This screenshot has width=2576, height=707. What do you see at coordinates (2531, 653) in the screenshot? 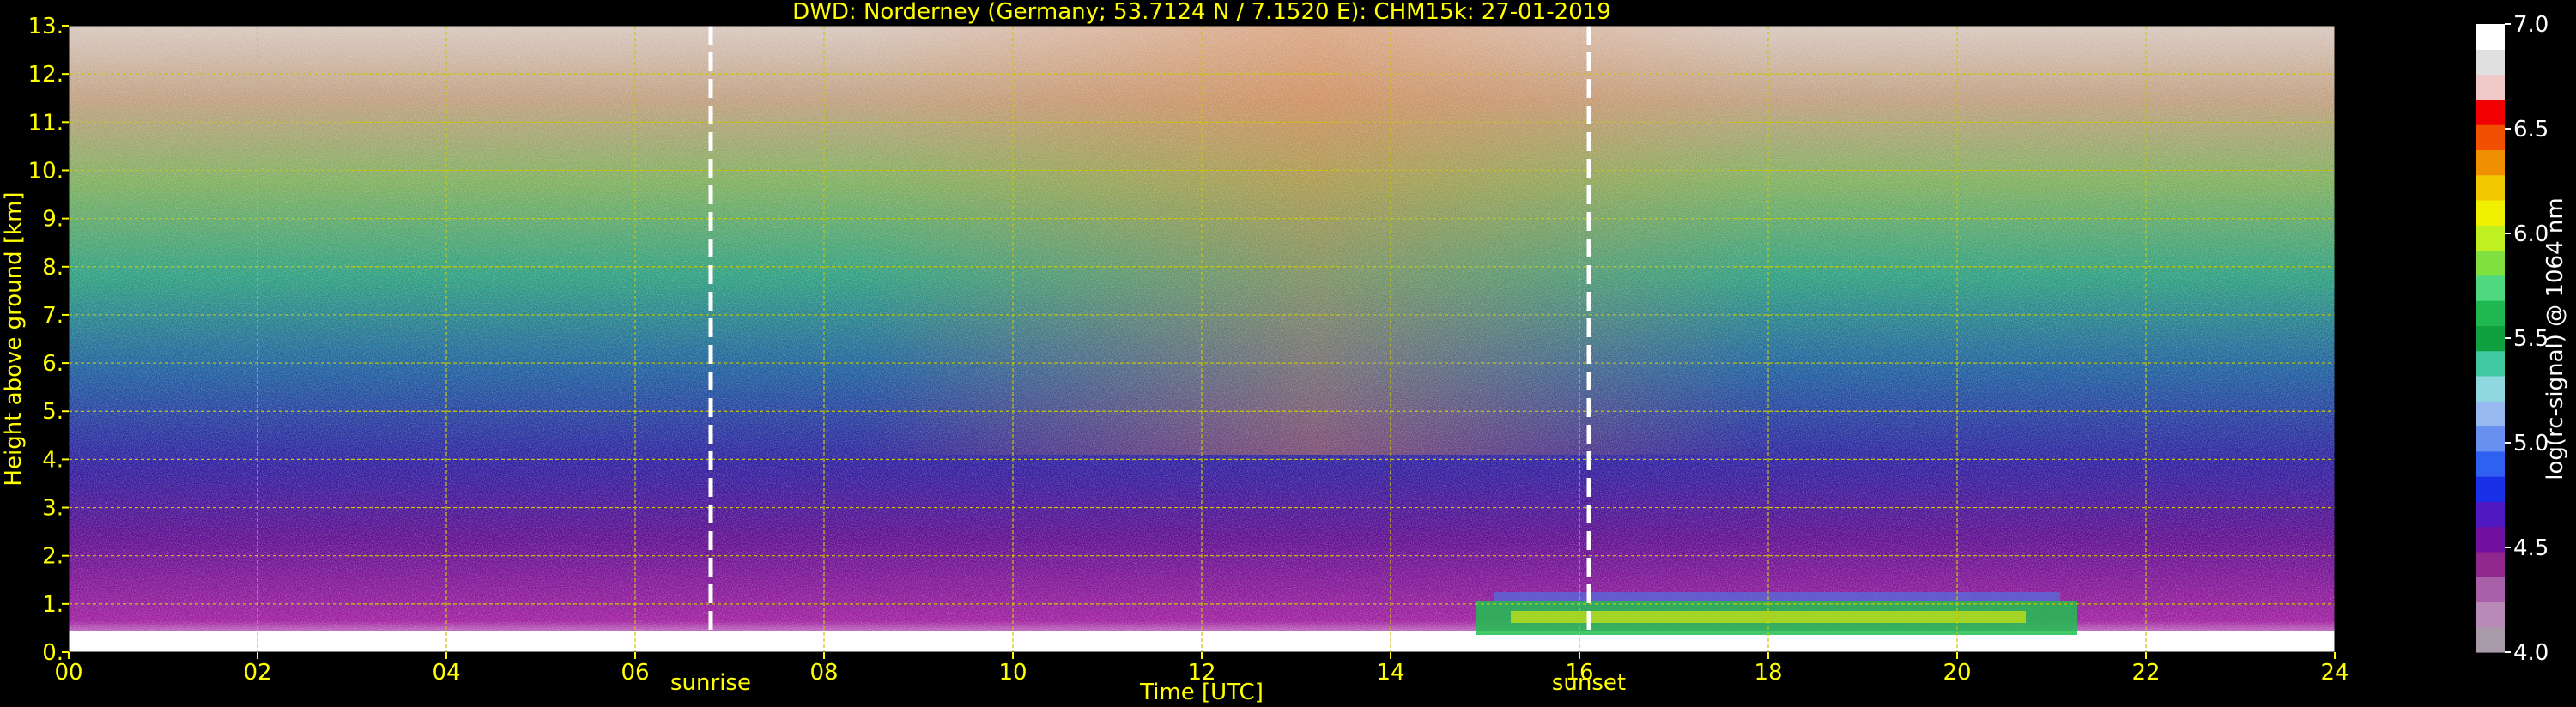
I see `colorbar-tick-label: 4.0` at bounding box center [2531, 653].